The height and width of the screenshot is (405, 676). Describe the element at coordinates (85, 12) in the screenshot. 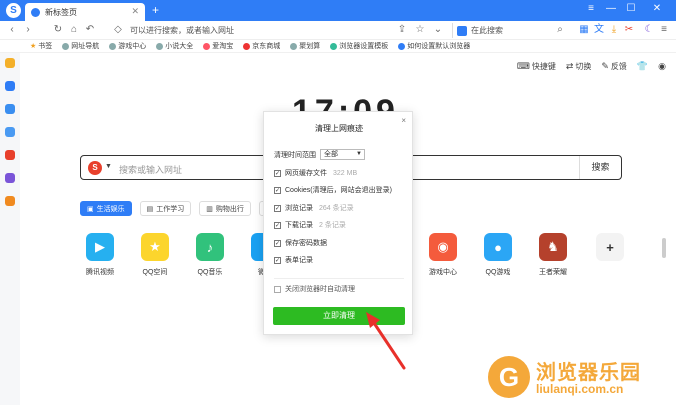

I see `tab-new-tab: 新标签页 ✕` at that location.